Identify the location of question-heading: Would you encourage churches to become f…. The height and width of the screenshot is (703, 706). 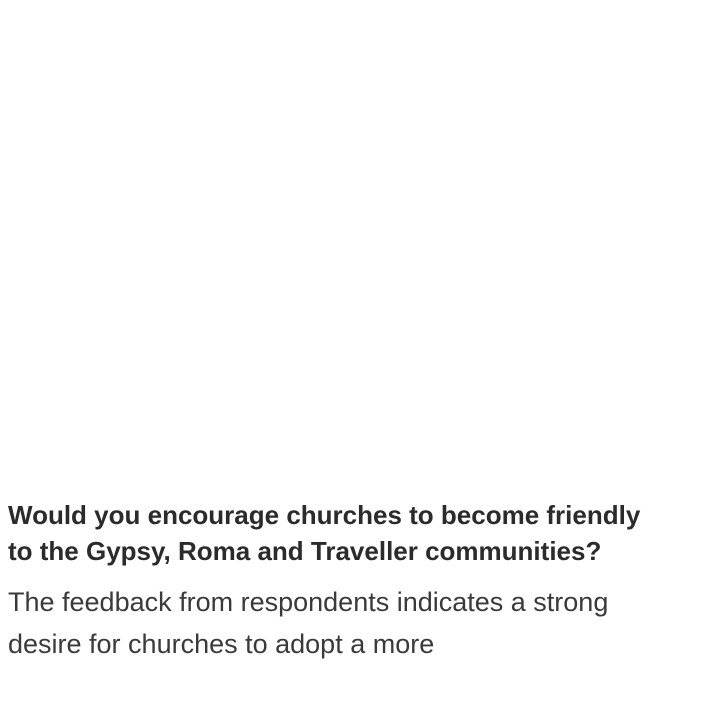
(324, 533).